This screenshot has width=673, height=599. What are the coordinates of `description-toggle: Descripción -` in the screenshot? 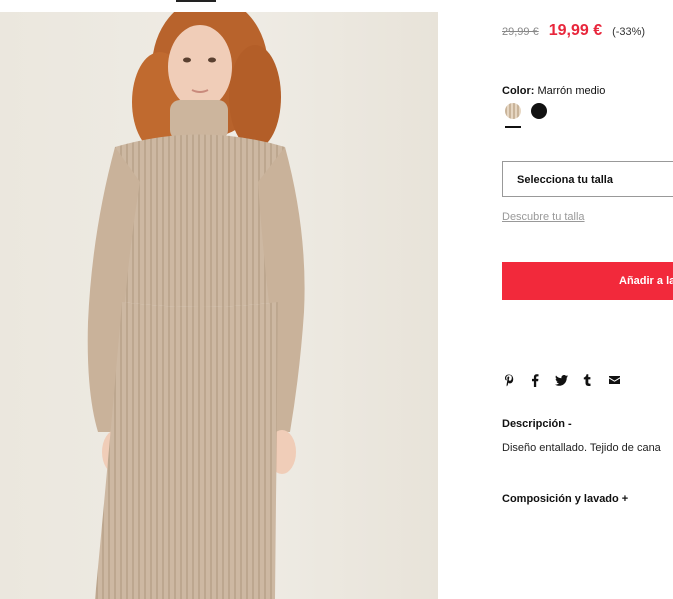 It's located at (537, 424).